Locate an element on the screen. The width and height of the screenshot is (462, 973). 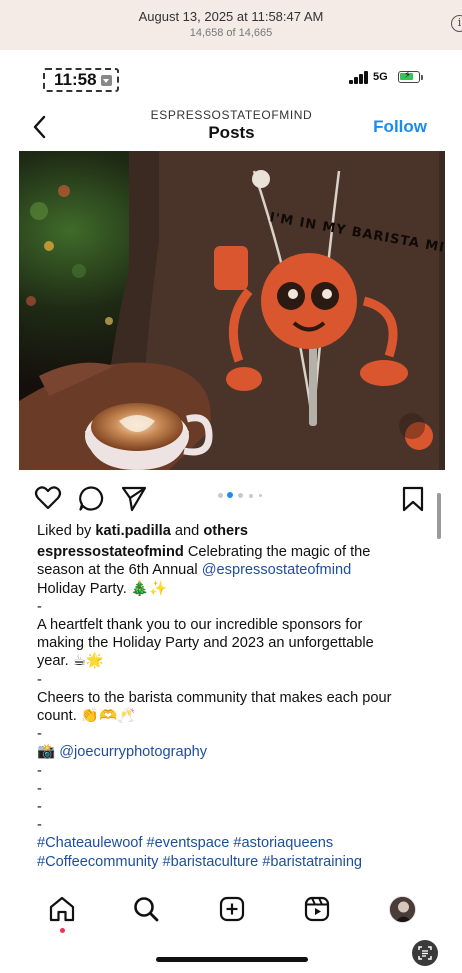
caption-username-link: espressostateofmind is located at coordinates (110, 552).